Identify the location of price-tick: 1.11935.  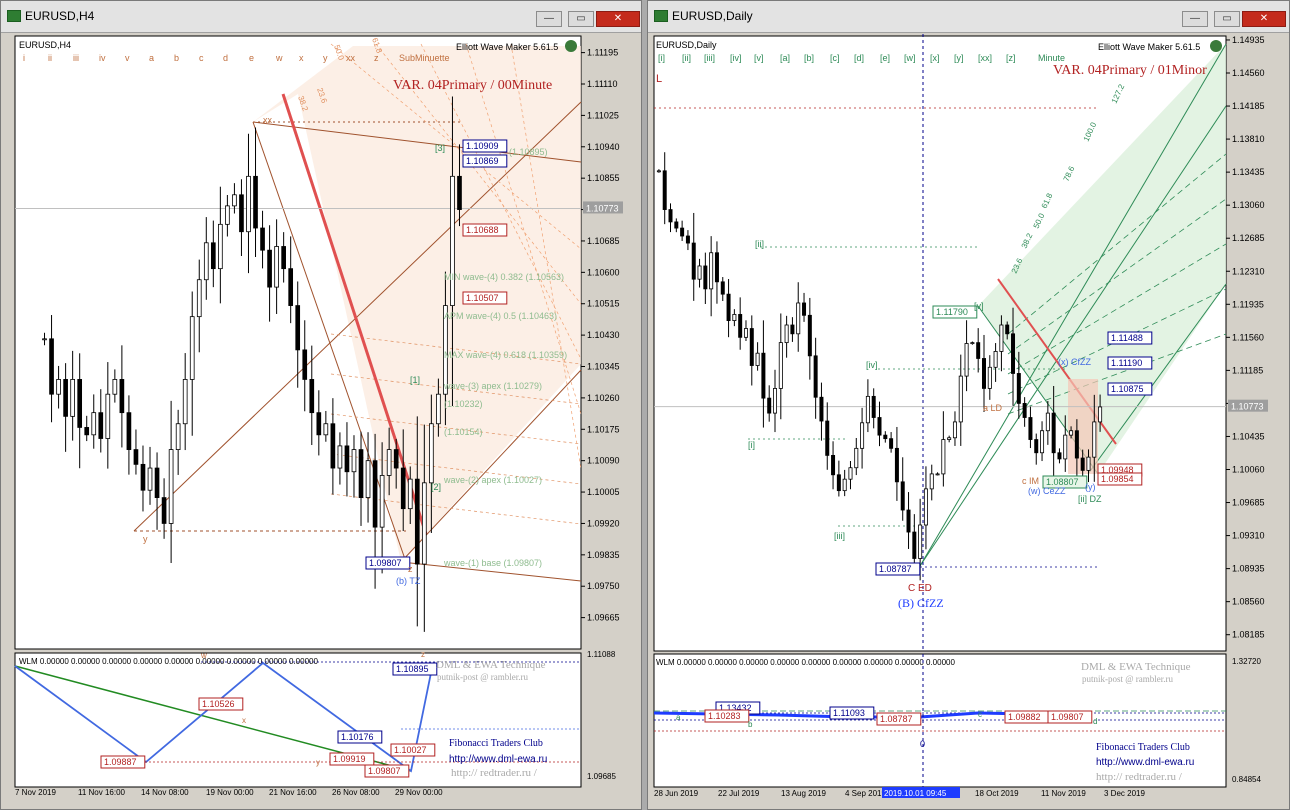
(1248, 304).